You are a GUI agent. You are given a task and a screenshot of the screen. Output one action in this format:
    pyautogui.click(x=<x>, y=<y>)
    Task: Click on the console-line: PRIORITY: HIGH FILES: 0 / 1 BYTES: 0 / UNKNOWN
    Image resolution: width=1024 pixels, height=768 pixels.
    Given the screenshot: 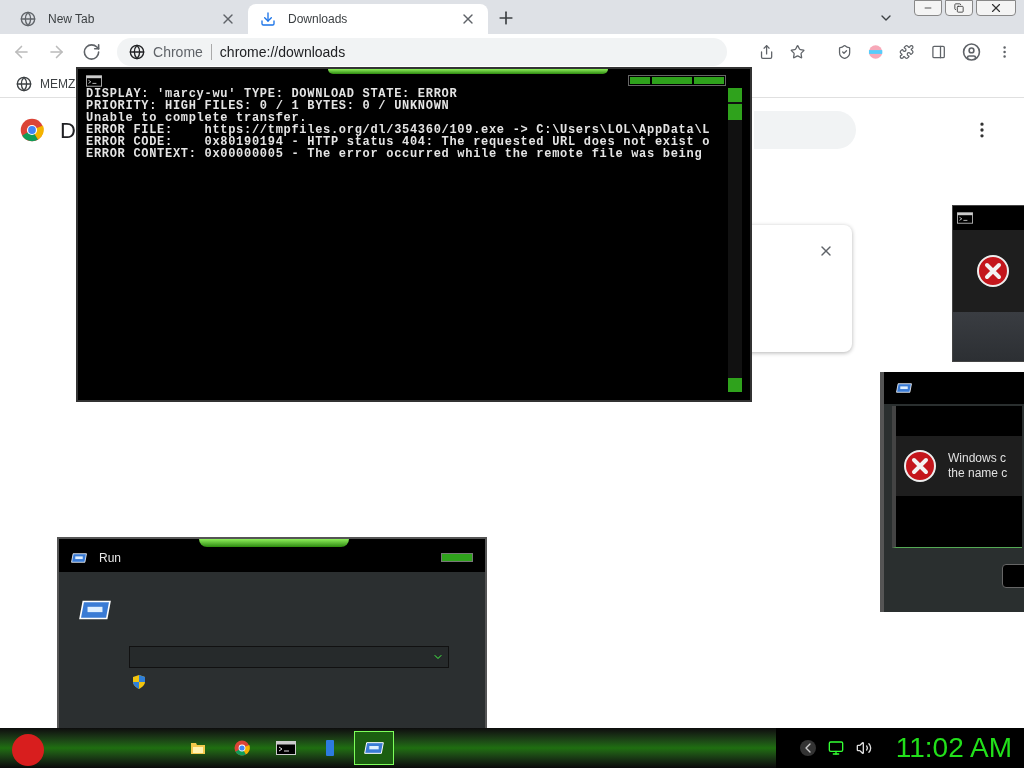 What is the action you would take?
    pyautogui.click(x=268, y=106)
    